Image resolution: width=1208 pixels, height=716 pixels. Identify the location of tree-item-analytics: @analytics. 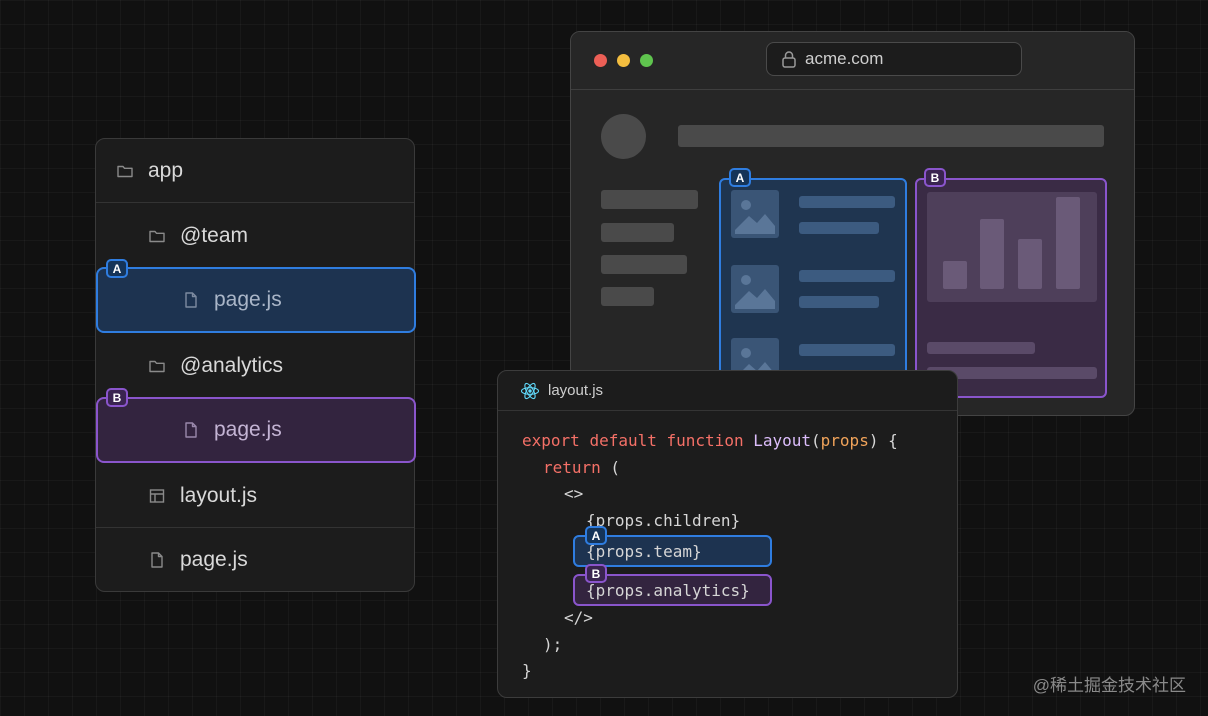
(255, 366).